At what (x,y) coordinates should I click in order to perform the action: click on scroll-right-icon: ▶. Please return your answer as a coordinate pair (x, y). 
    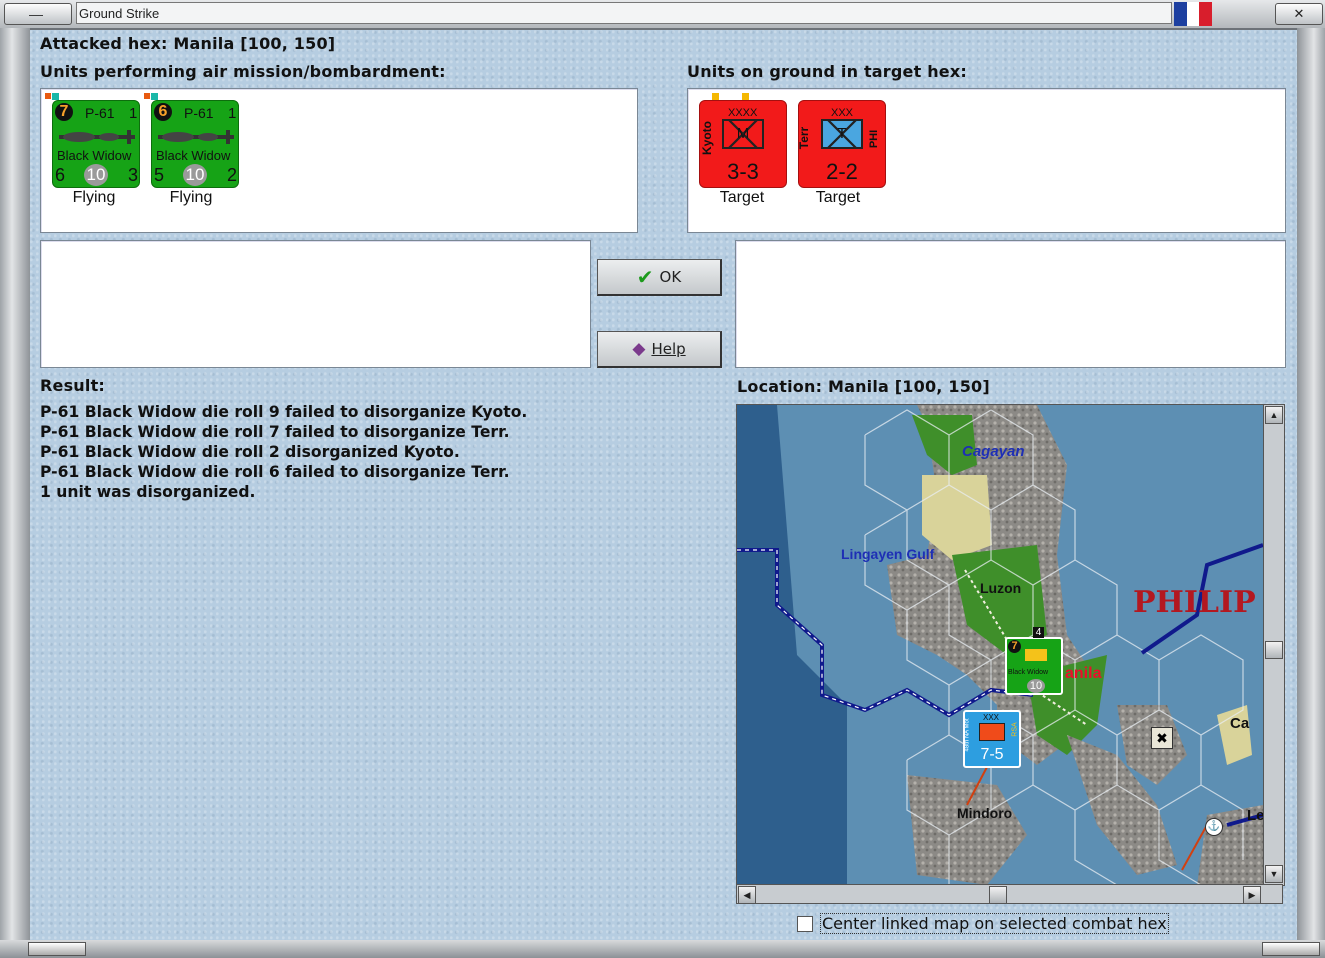
    Looking at the image, I should click on (1252, 895).